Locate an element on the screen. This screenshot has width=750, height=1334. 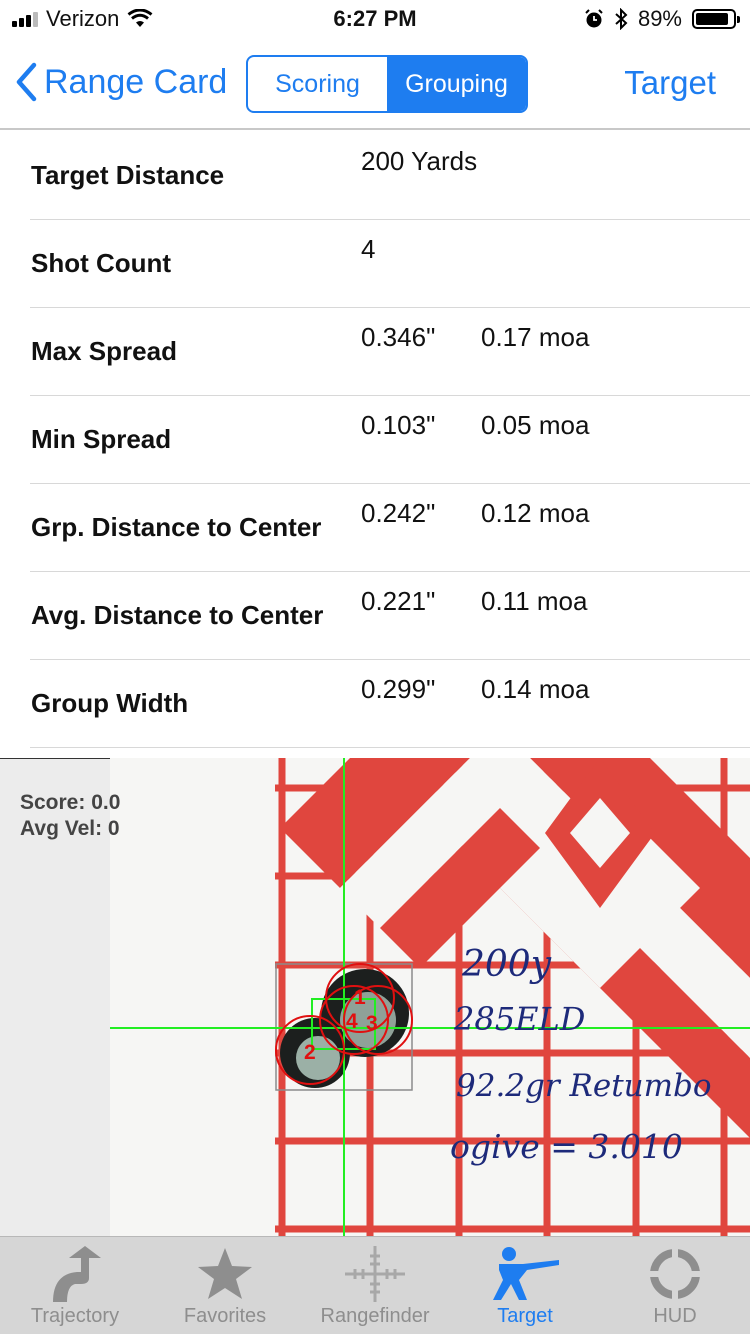
tab-rangefinder: Rangefinder is located at coordinates (375, 1285).